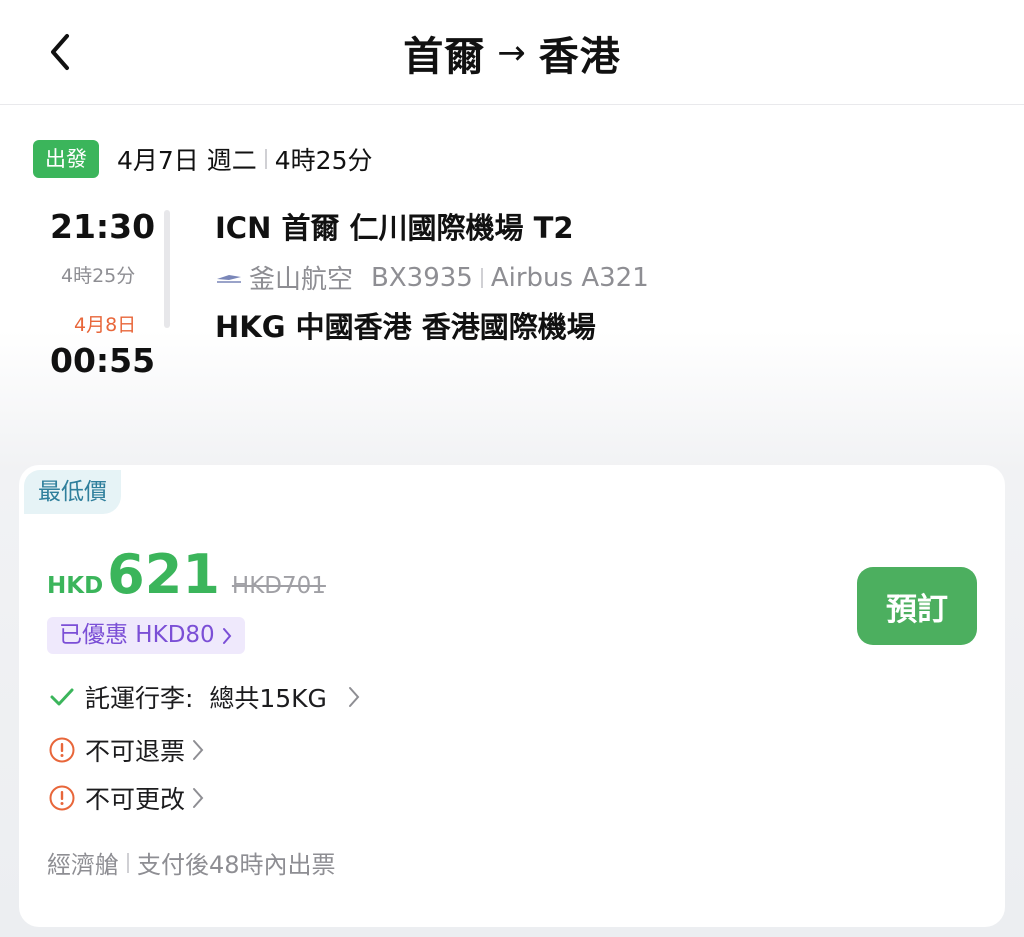 The image size is (1024, 937). What do you see at coordinates (236, 865) in the screenshot?
I see `ticketing-note: 支付後48時內出票` at bounding box center [236, 865].